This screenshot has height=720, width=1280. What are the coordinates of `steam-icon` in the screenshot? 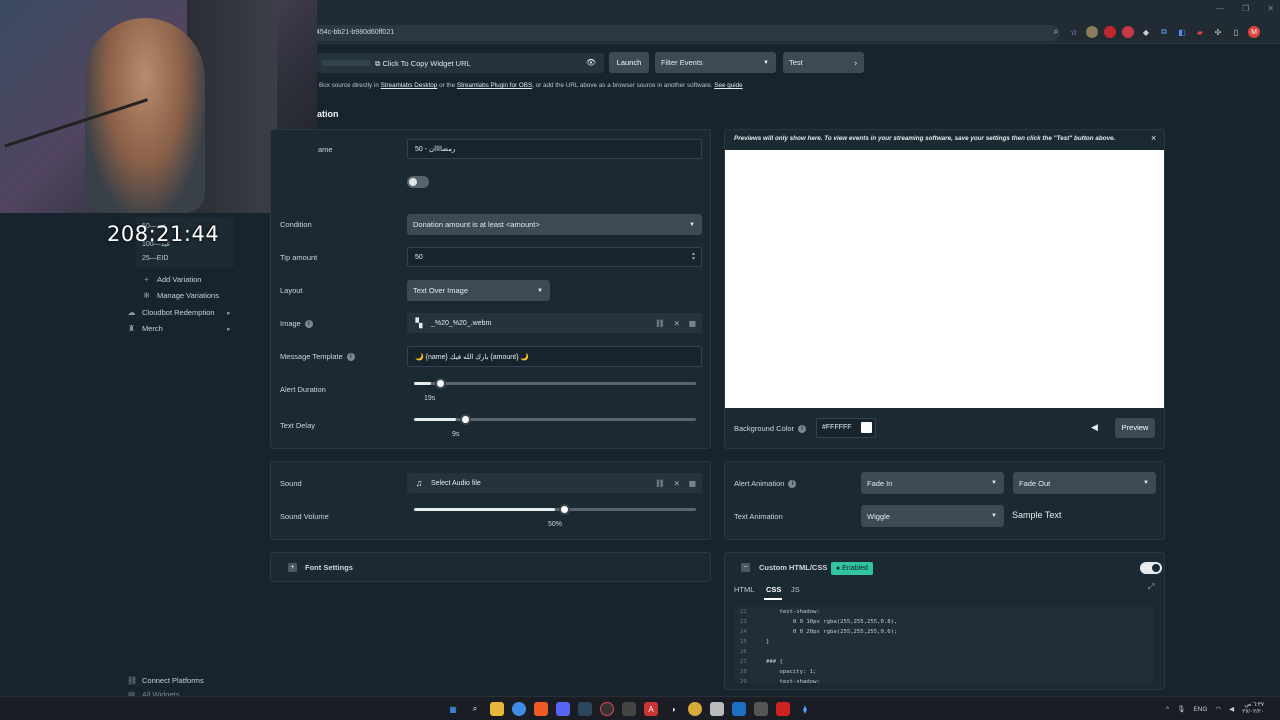 It's located at (585, 709).